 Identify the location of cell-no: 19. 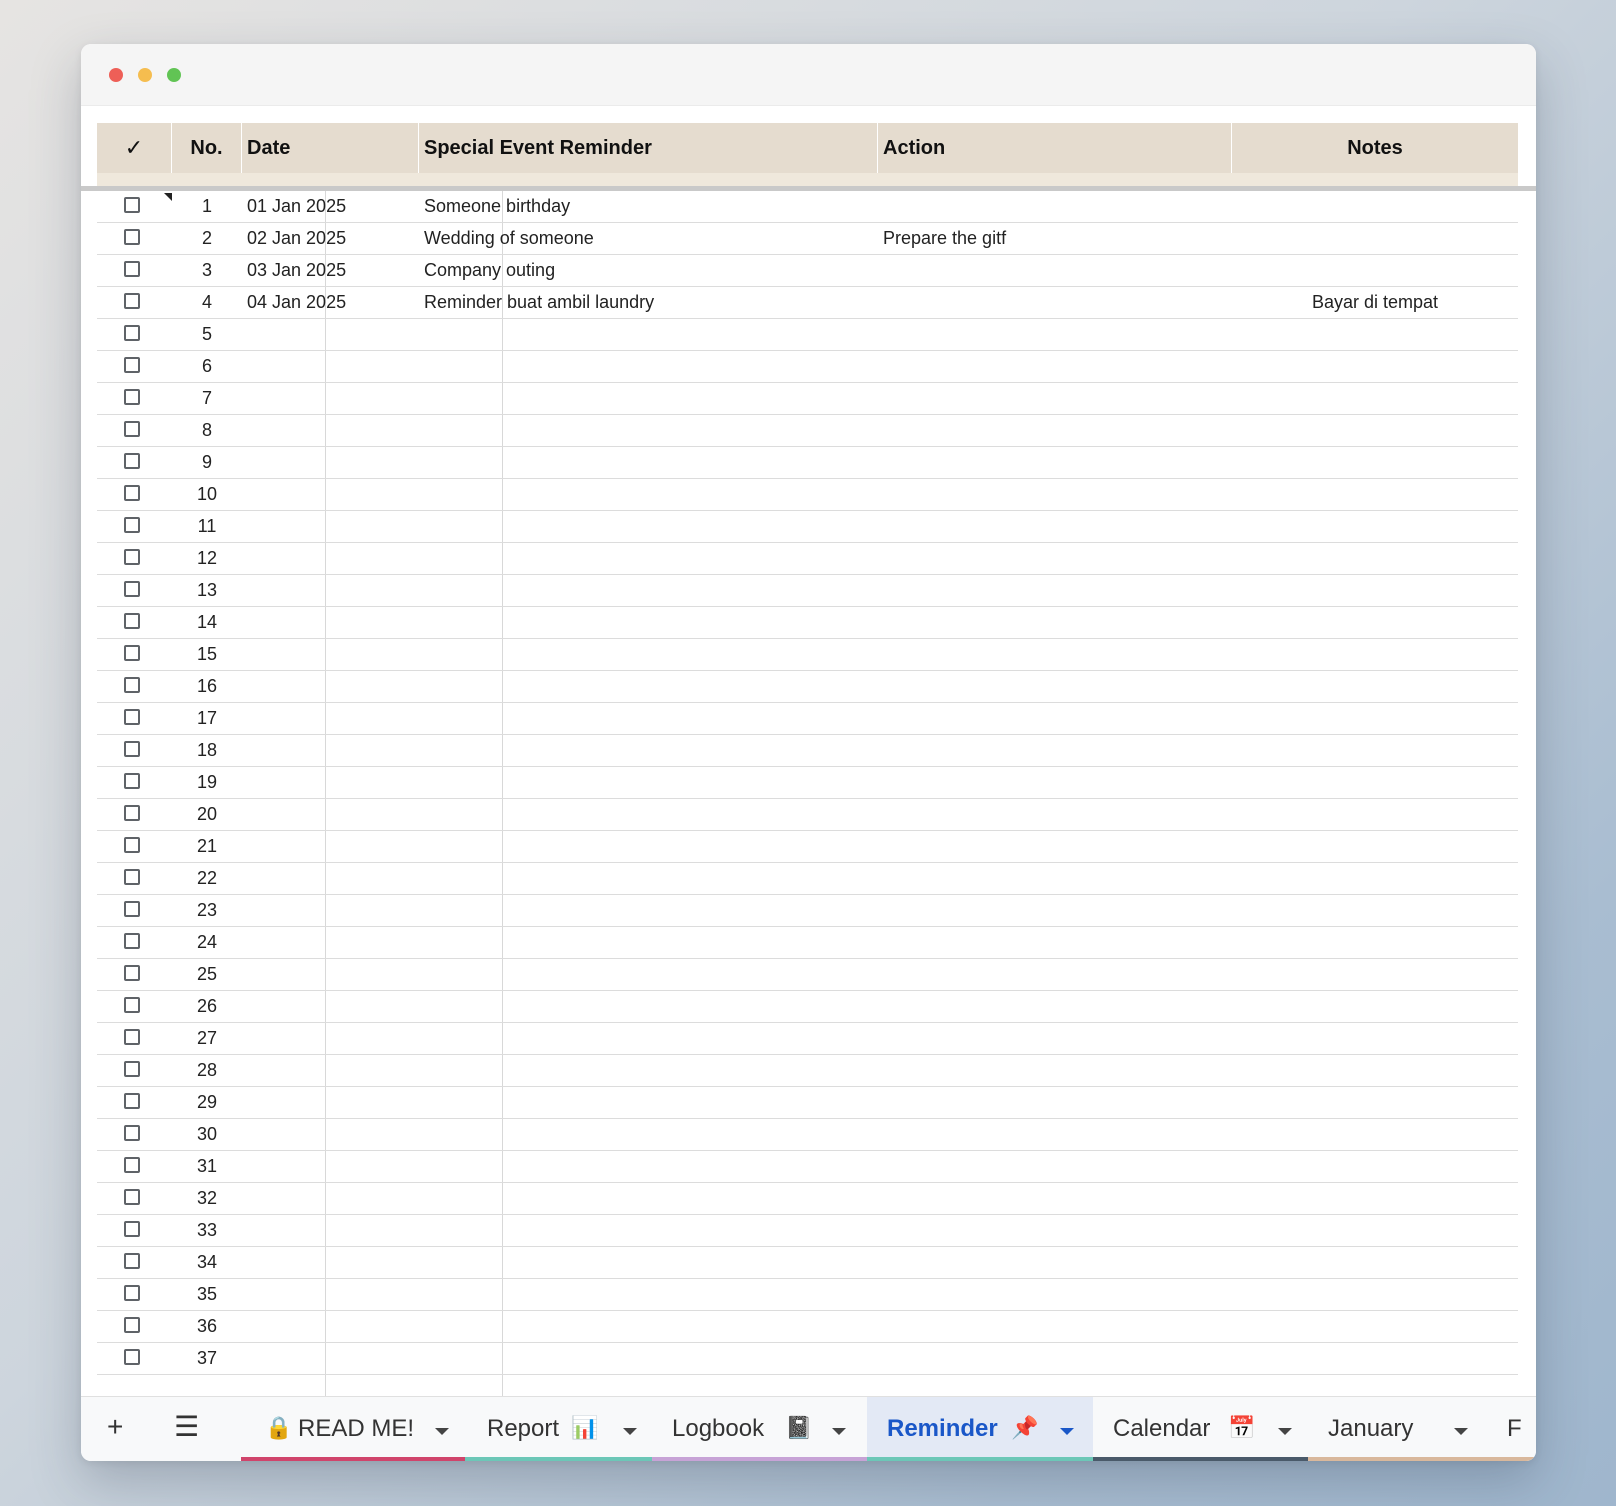
(207, 782).